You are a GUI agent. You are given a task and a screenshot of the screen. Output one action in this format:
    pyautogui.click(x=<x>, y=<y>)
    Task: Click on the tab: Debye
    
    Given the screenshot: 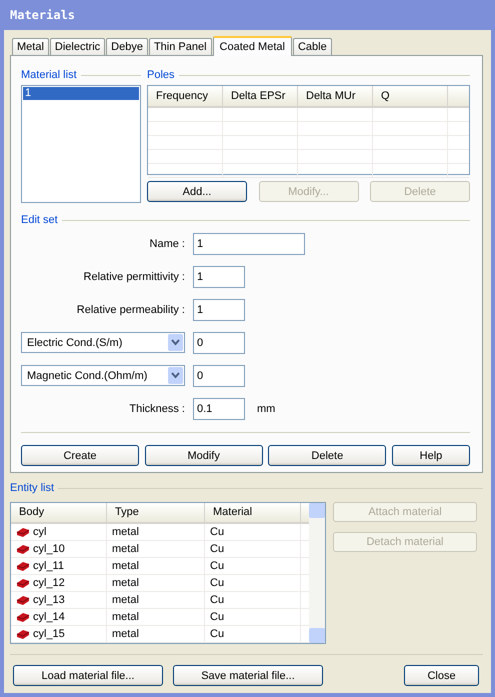 What is the action you would take?
    pyautogui.click(x=127, y=46)
    